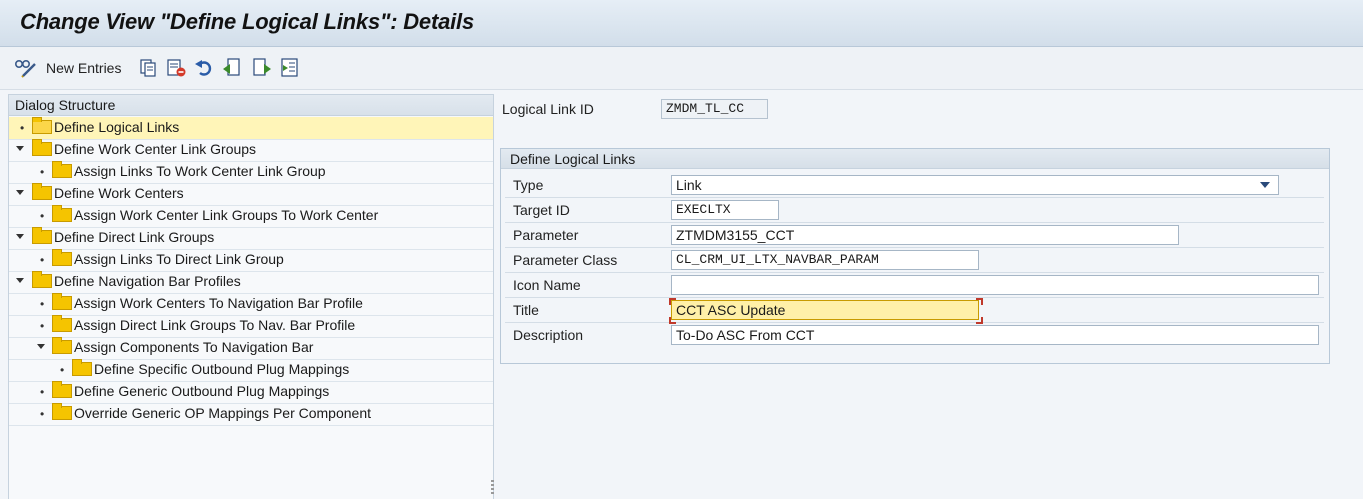 The image size is (1363, 499). I want to click on new-entries-button: New Entries, so click(67, 68).